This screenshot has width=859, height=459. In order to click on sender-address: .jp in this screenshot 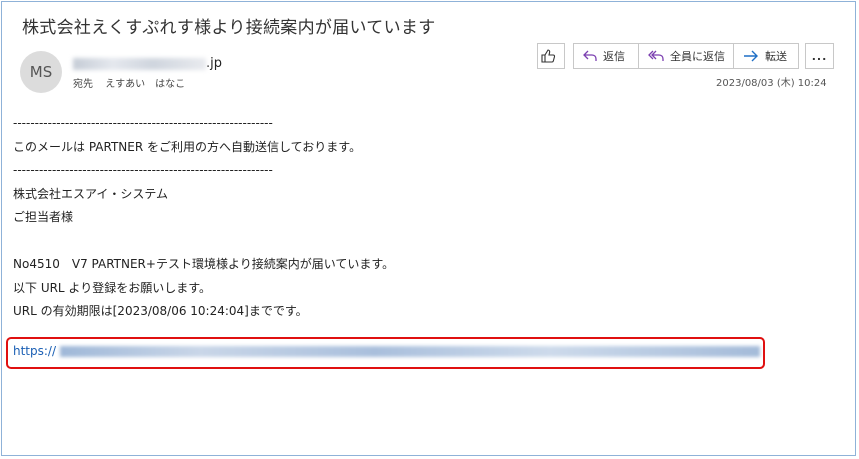, I will do `click(147, 63)`.